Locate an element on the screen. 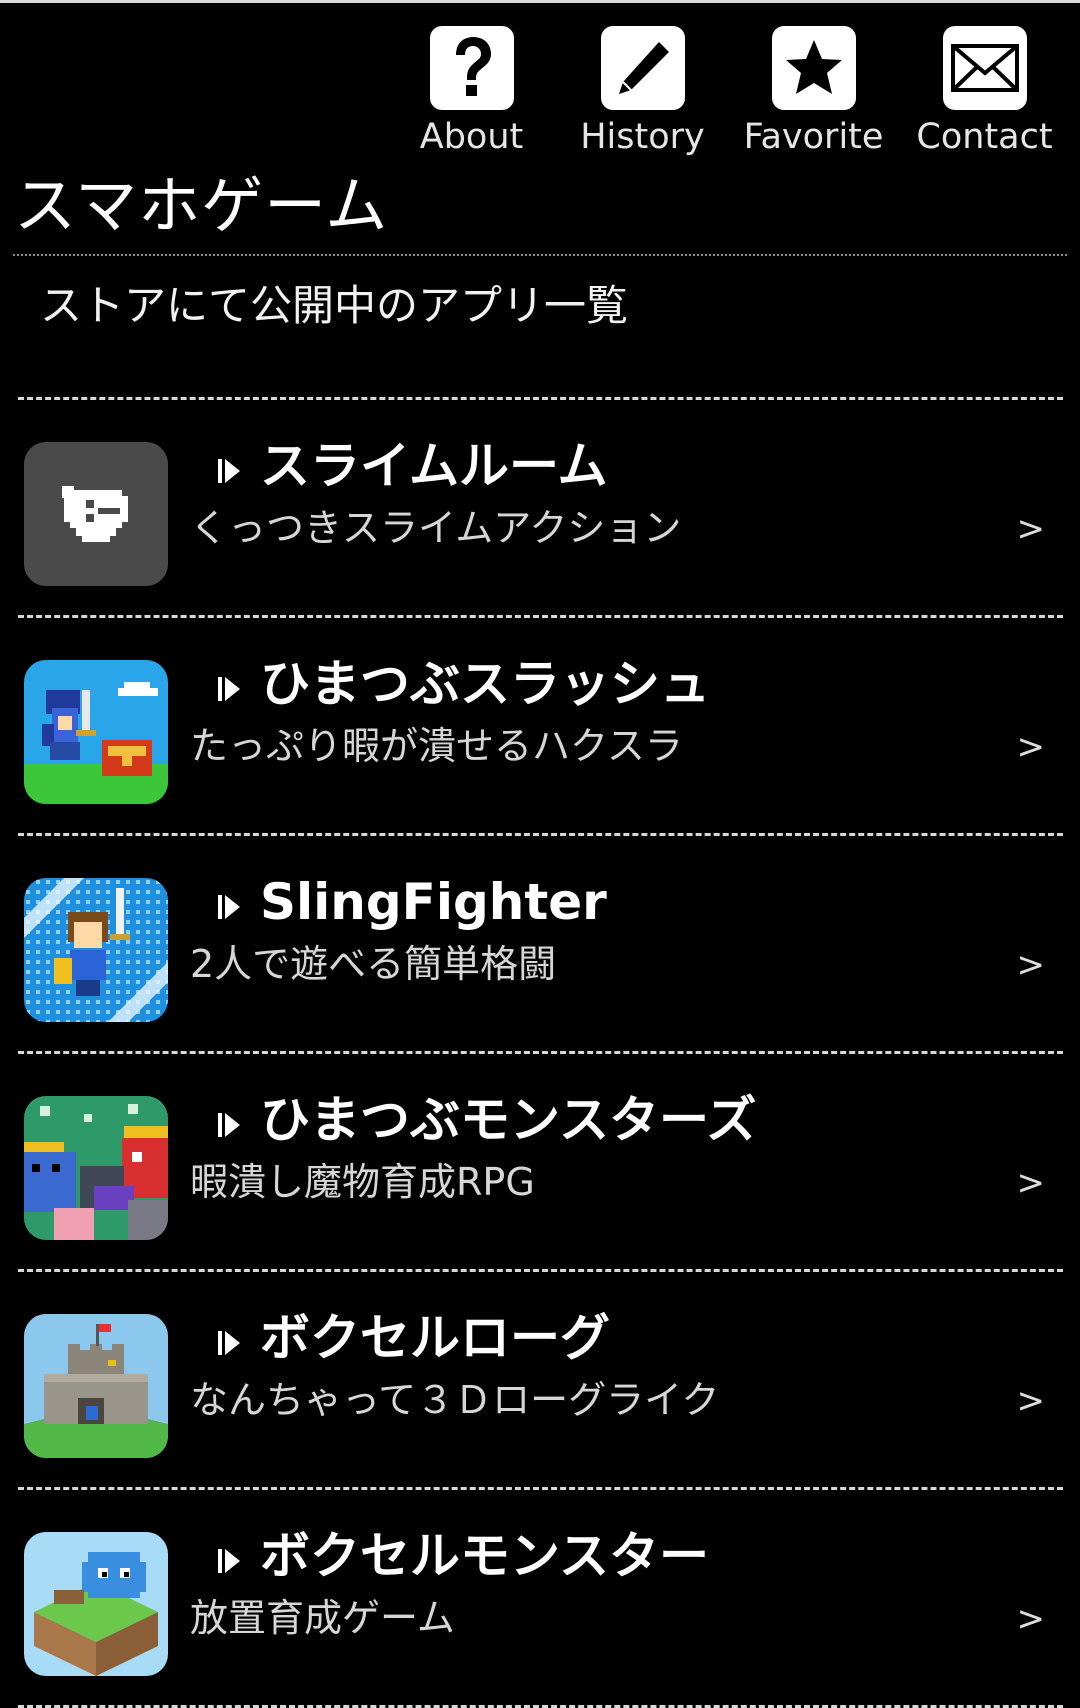 The width and height of the screenshot is (1080, 1708). title-divider is located at coordinates (540, 255).